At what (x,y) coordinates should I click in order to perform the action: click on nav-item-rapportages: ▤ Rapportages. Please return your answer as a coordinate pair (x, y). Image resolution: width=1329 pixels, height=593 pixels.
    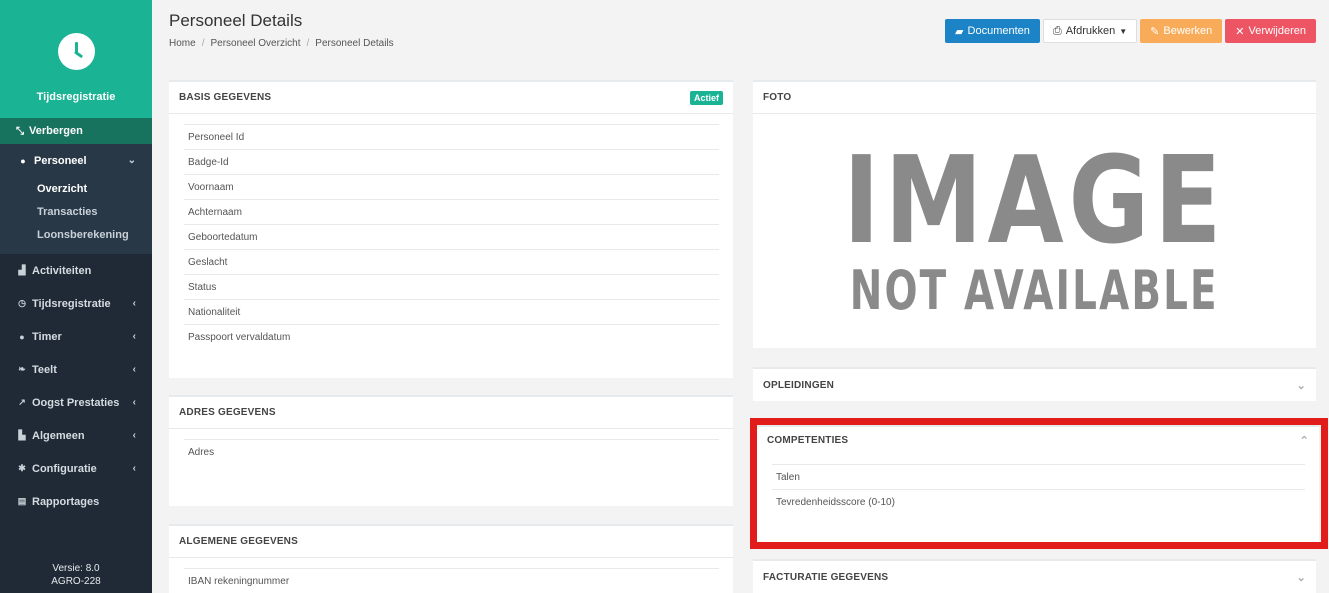
    Looking at the image, I should click on (76, 501).